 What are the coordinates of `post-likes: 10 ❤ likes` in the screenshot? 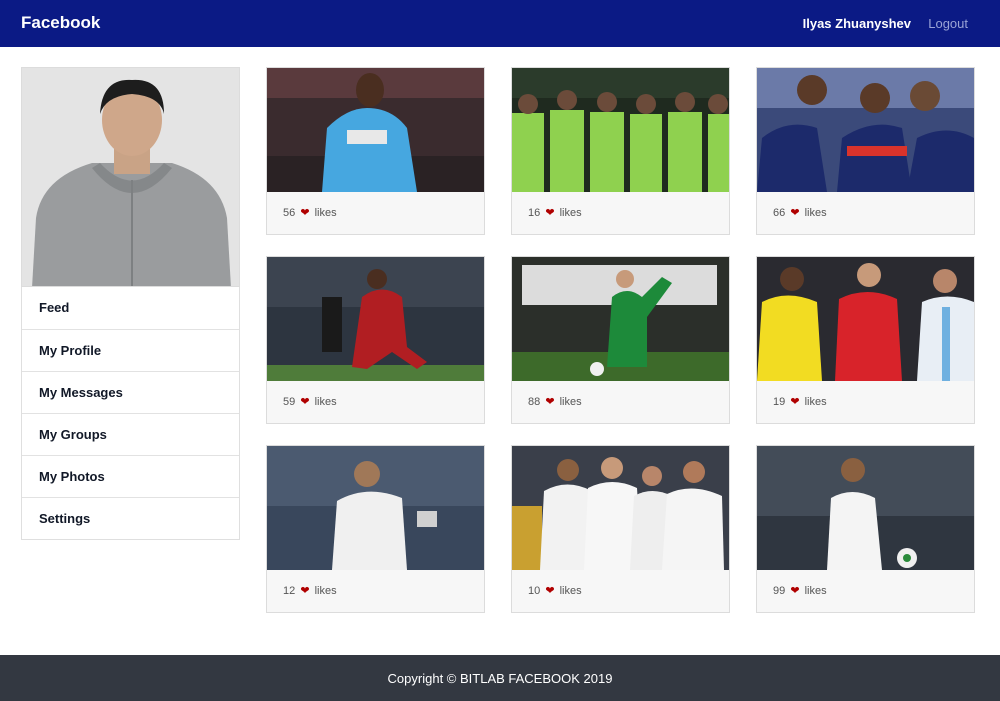 It's located at (620, 591).